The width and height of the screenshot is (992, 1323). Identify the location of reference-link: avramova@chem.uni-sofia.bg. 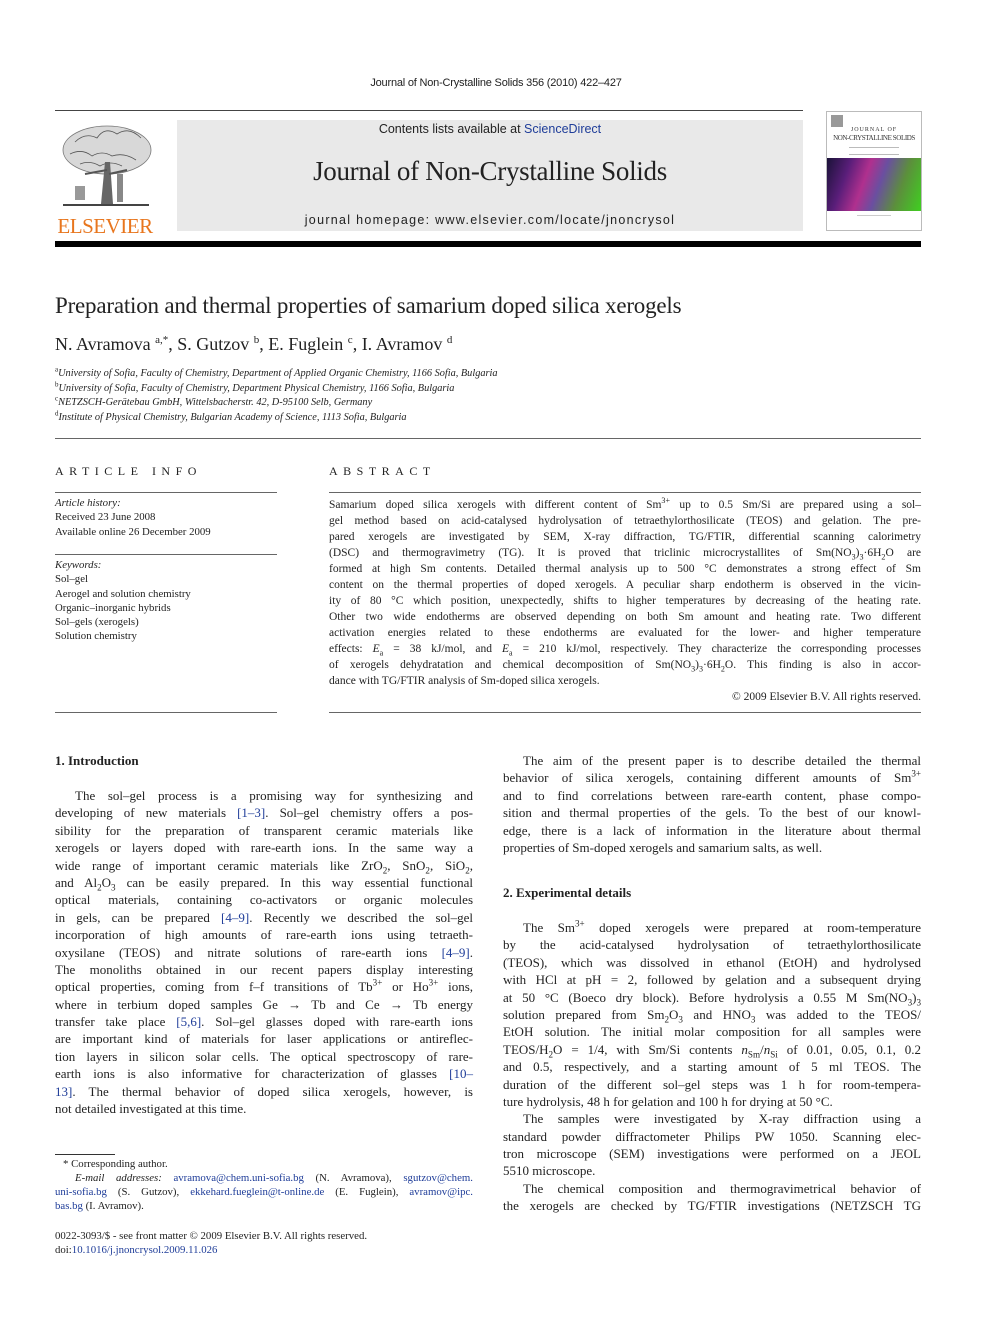
(238, 1178).